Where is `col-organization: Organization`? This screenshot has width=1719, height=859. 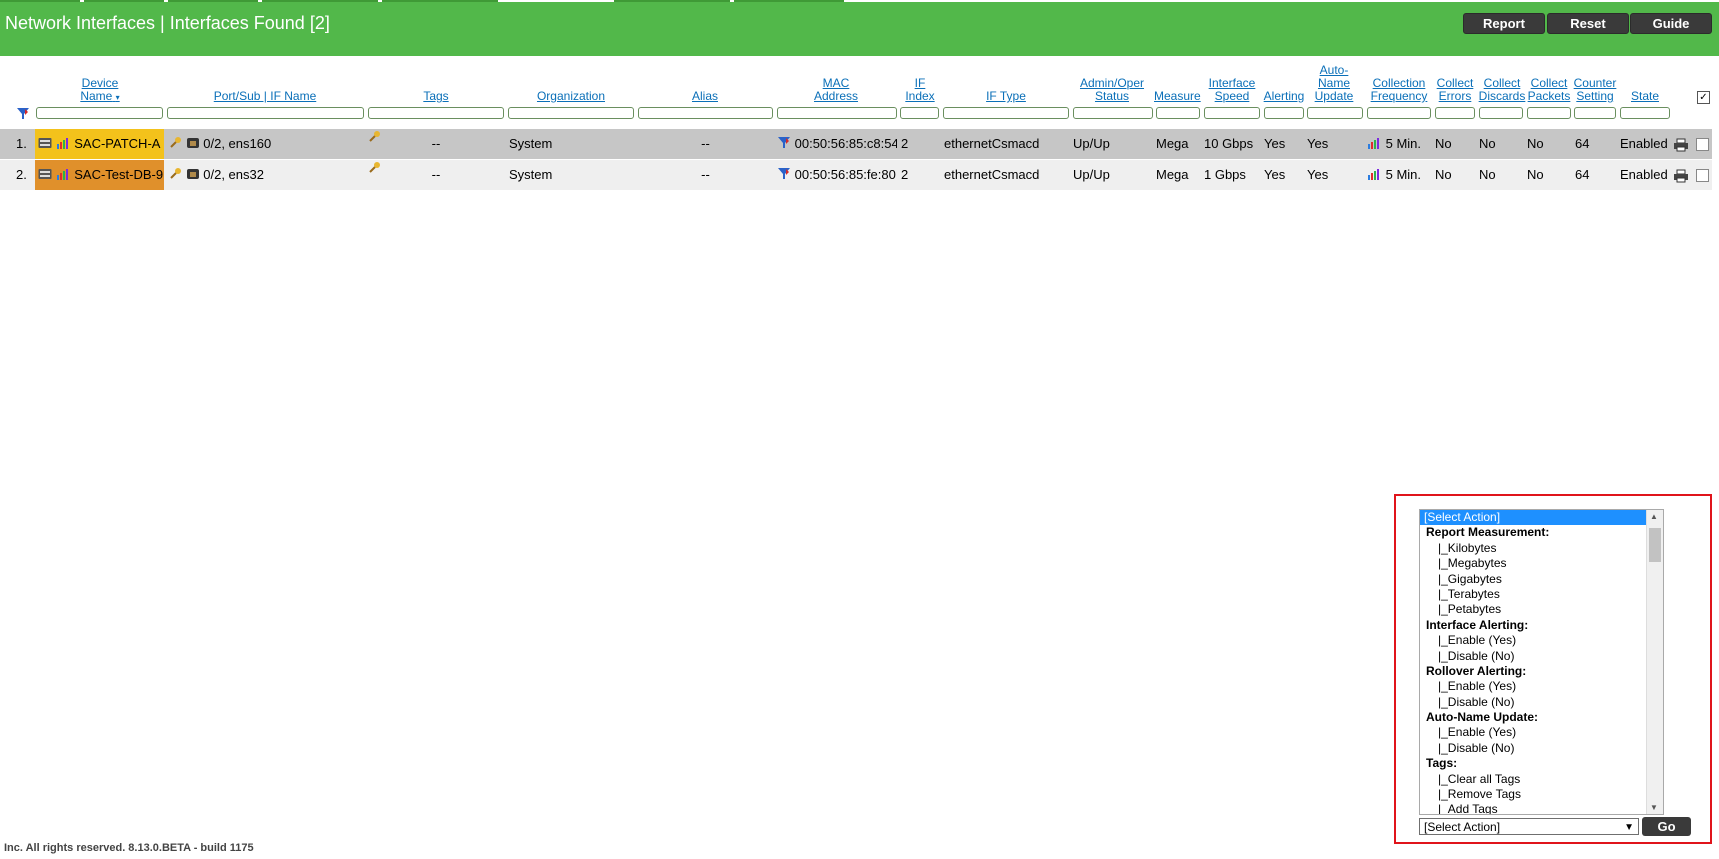 col-organization: Organization is located at coordinates (571, 96).